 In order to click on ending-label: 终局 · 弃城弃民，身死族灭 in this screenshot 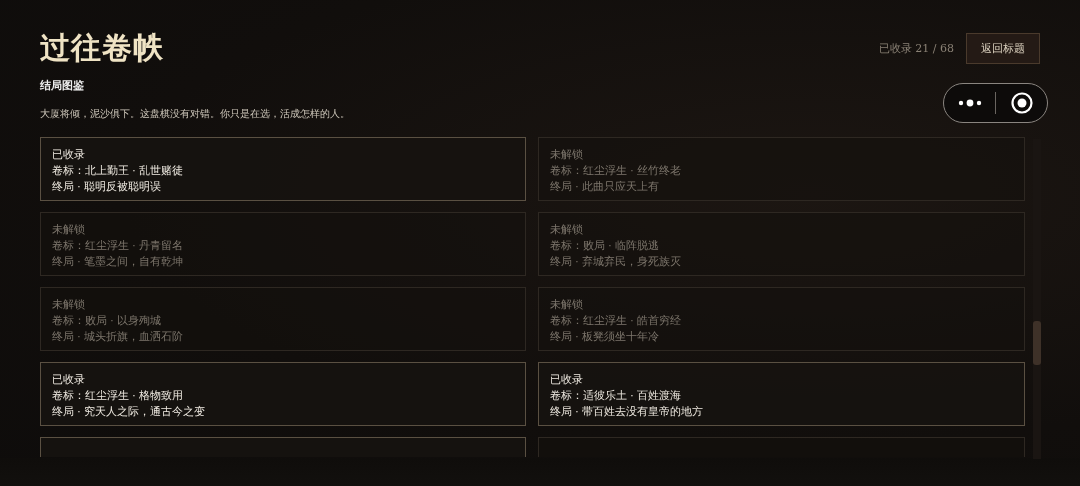, I will do `click(616, 261)`.